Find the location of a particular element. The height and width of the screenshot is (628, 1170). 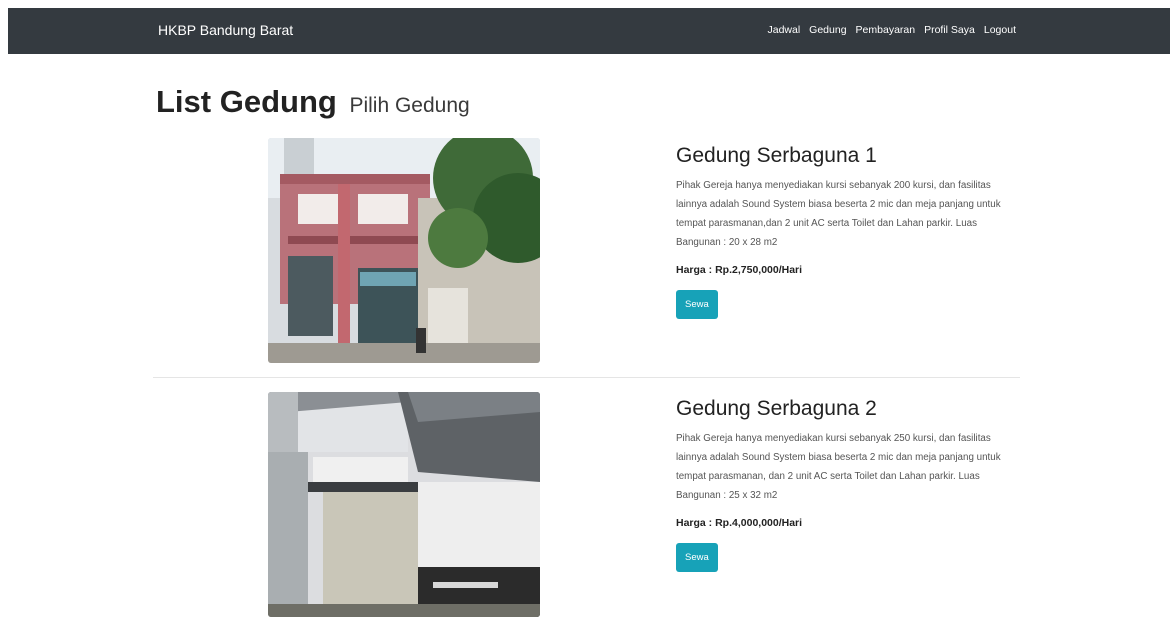

building-2-name: Gedung Serbaguna 2 is located at coordinates (776, 408).